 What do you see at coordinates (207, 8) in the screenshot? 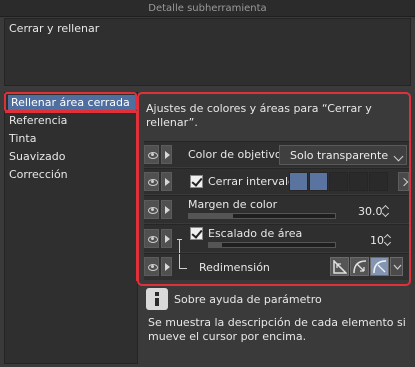
I see `window-title: Detalle subherramienta` at bounding box center [207, 8].